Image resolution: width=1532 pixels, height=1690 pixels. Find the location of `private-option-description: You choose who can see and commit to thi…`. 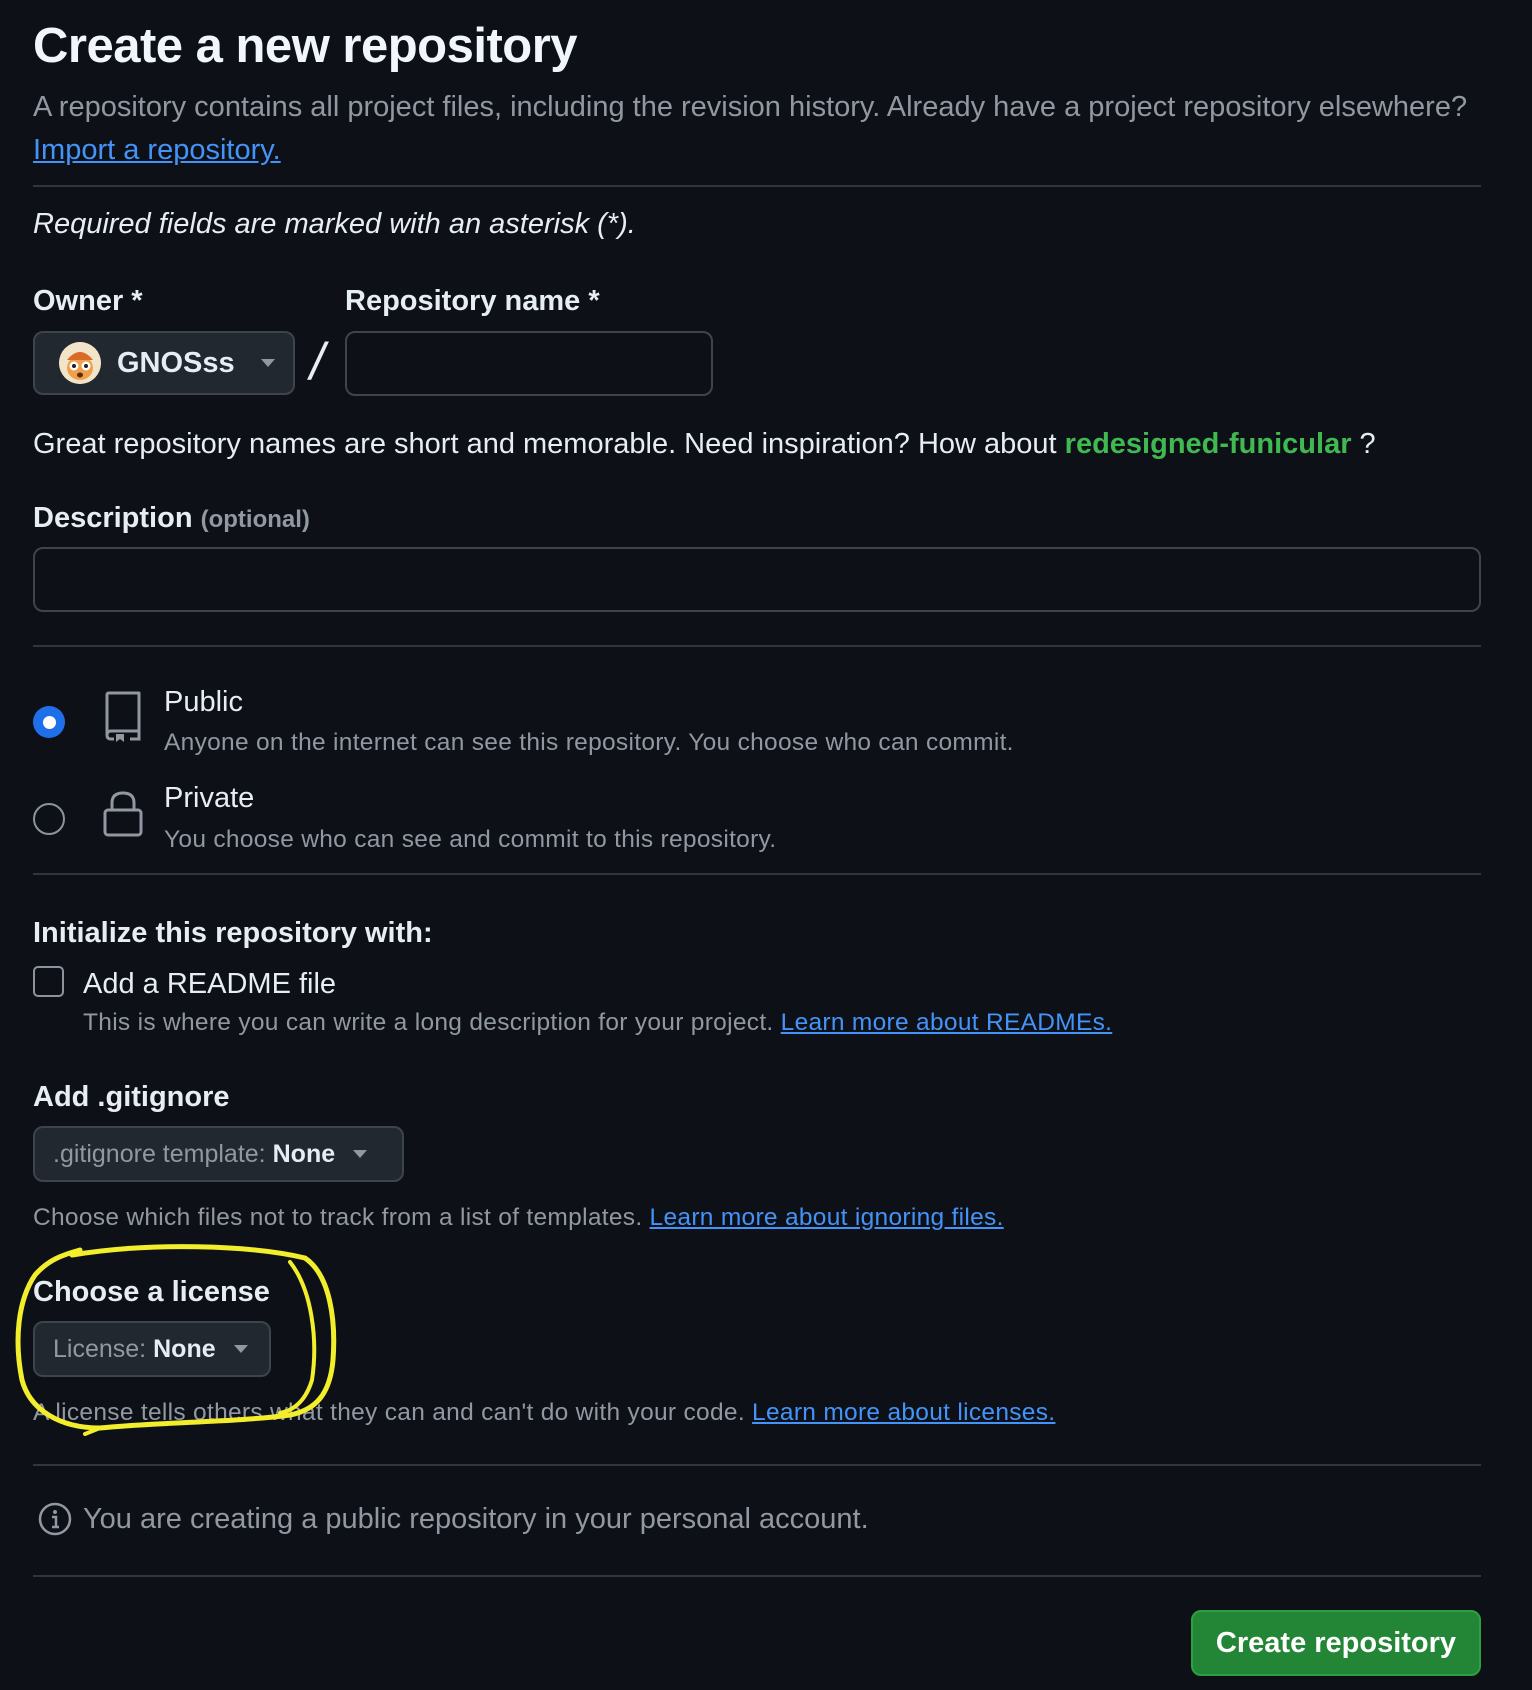

private-option-description: You choose who can see and commit to thi… is located at coordinates (470, 839).